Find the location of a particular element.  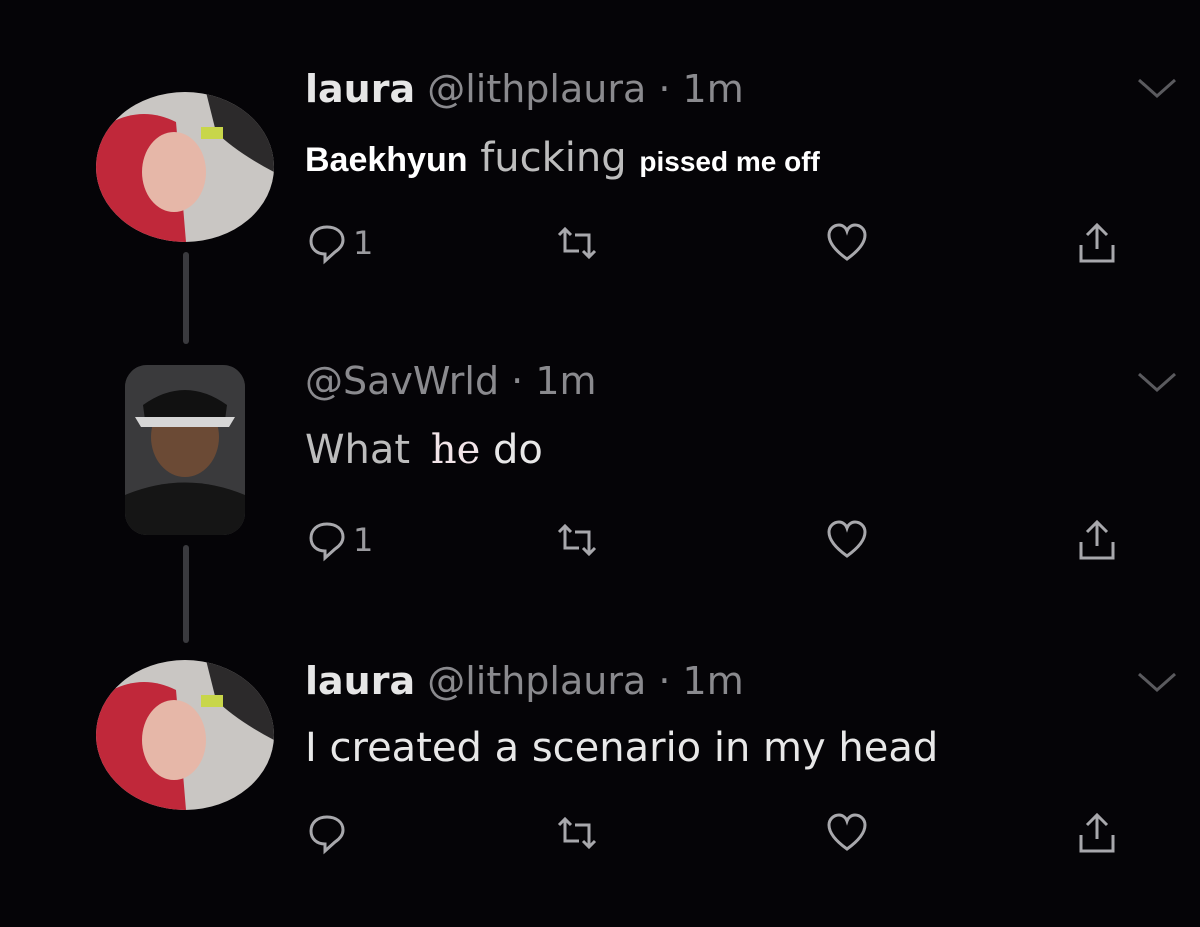

reply-button is located at coordinates (329, 833).